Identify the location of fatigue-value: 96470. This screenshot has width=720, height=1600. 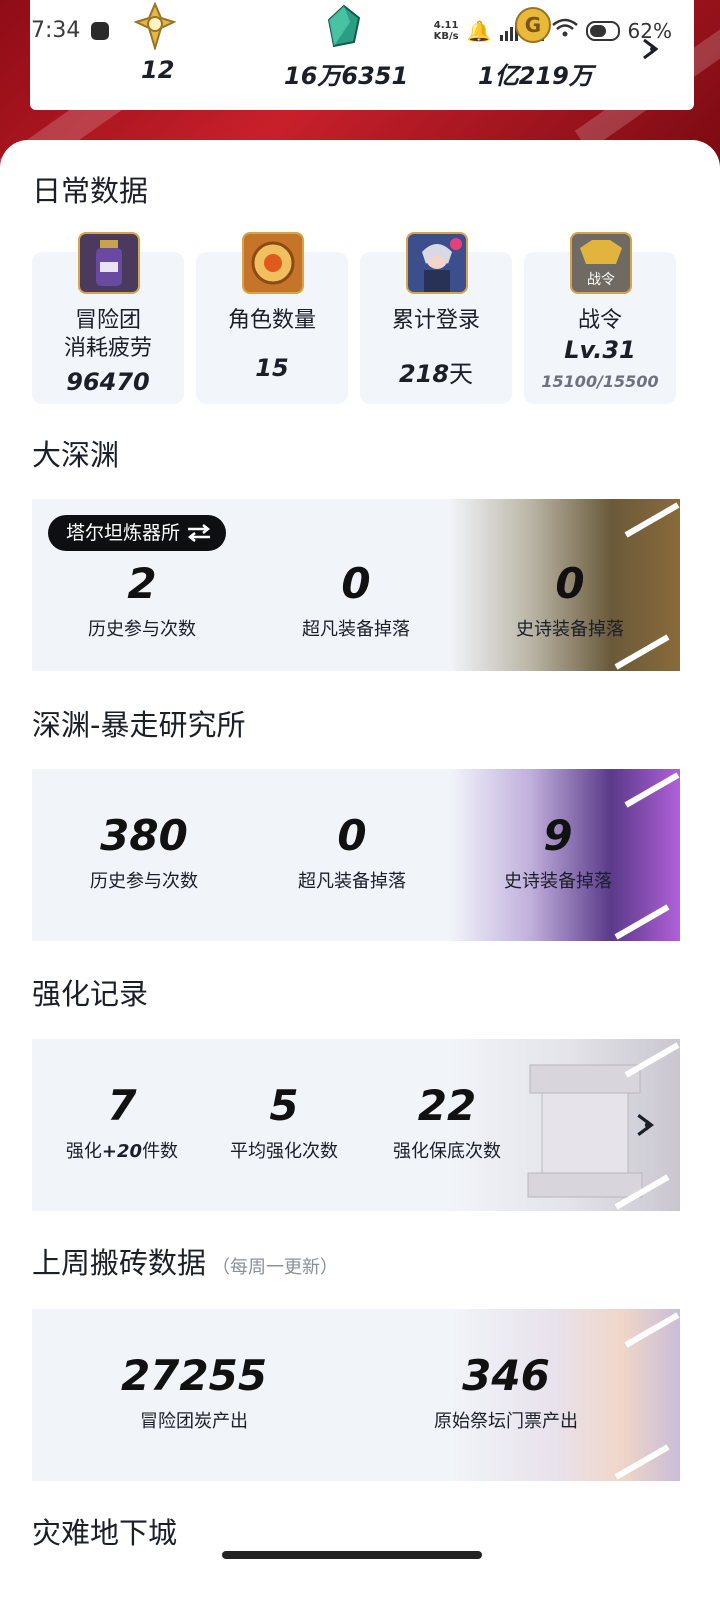
(108, 382).